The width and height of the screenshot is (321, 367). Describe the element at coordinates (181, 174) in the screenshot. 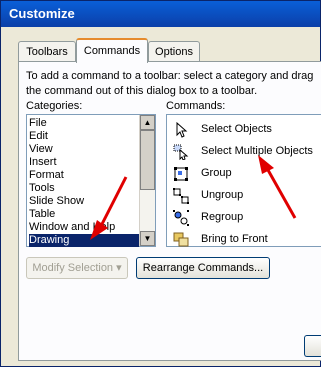

I see `group-icon` at that location.